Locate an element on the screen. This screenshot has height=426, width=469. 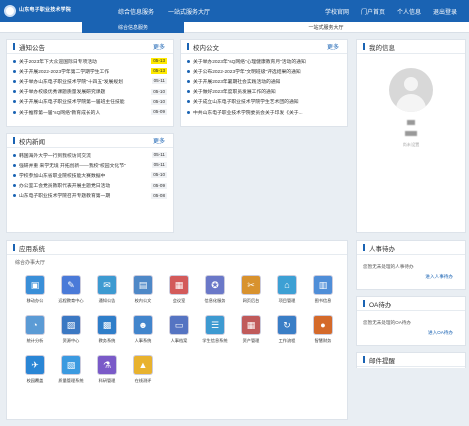
news-row: 韩国海外大学一行到我校访问交流 05-11 is located at coordinates (90, 155).